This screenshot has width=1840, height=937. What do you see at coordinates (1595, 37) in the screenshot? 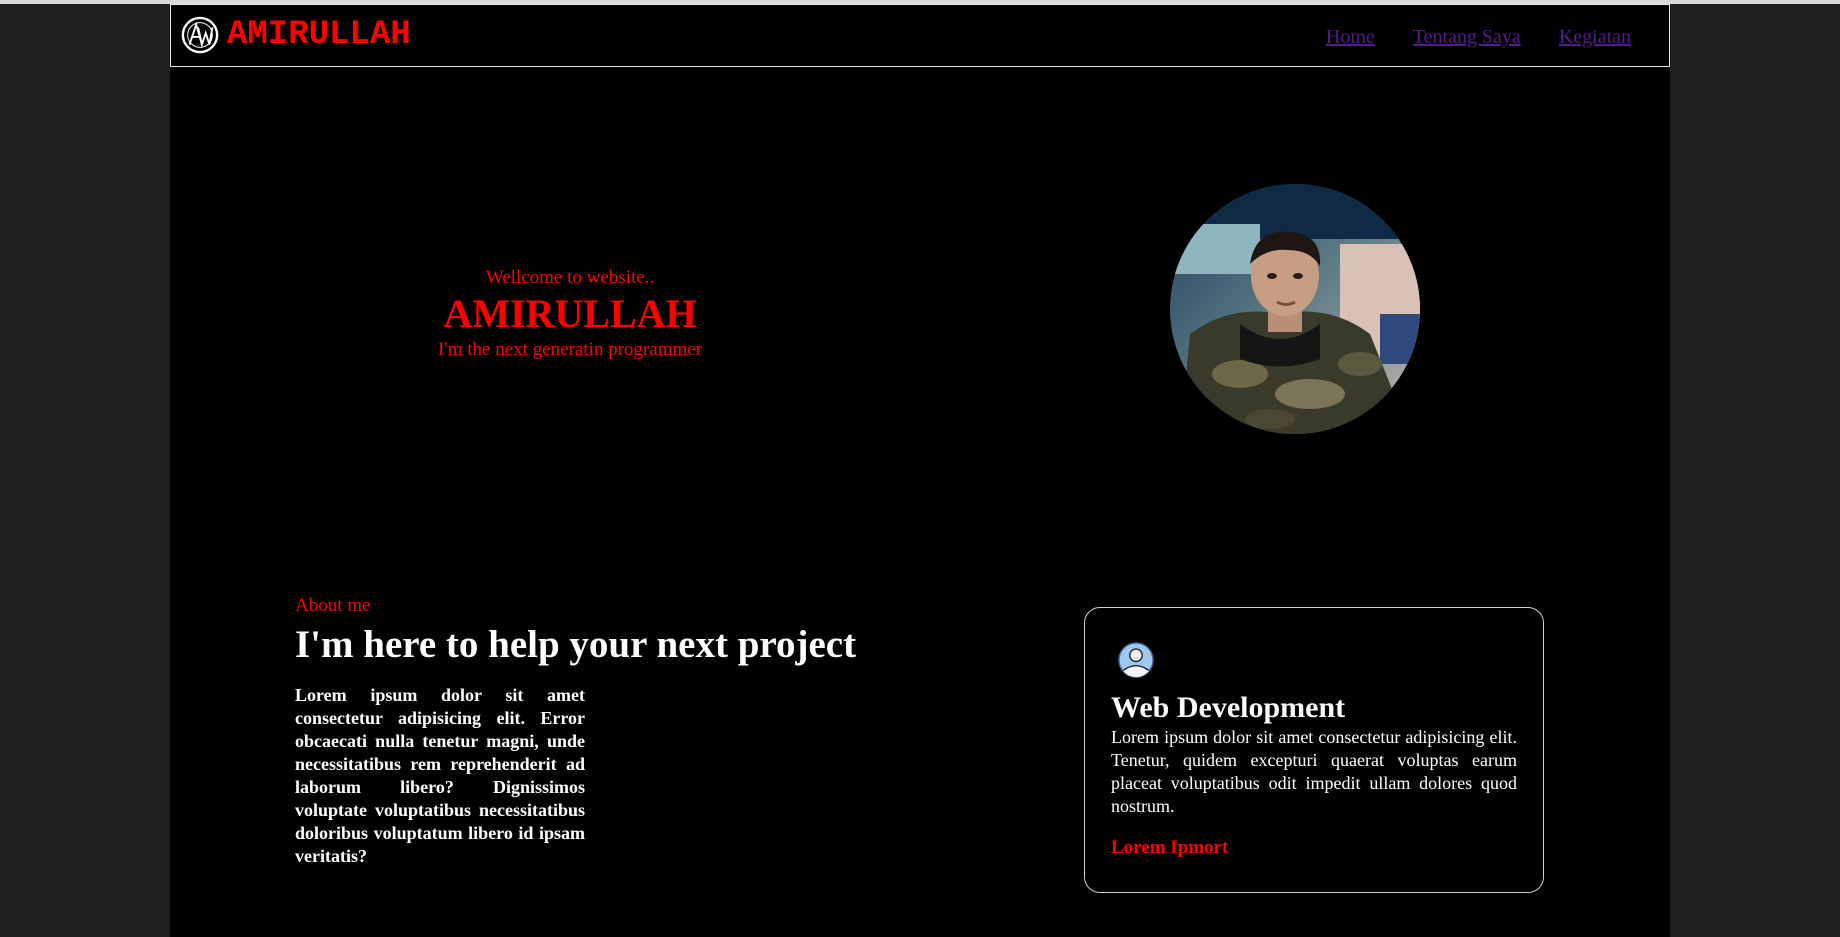
I see `nav-link-kegiatan: Kegiatan` at bounding box center [1595, 37].